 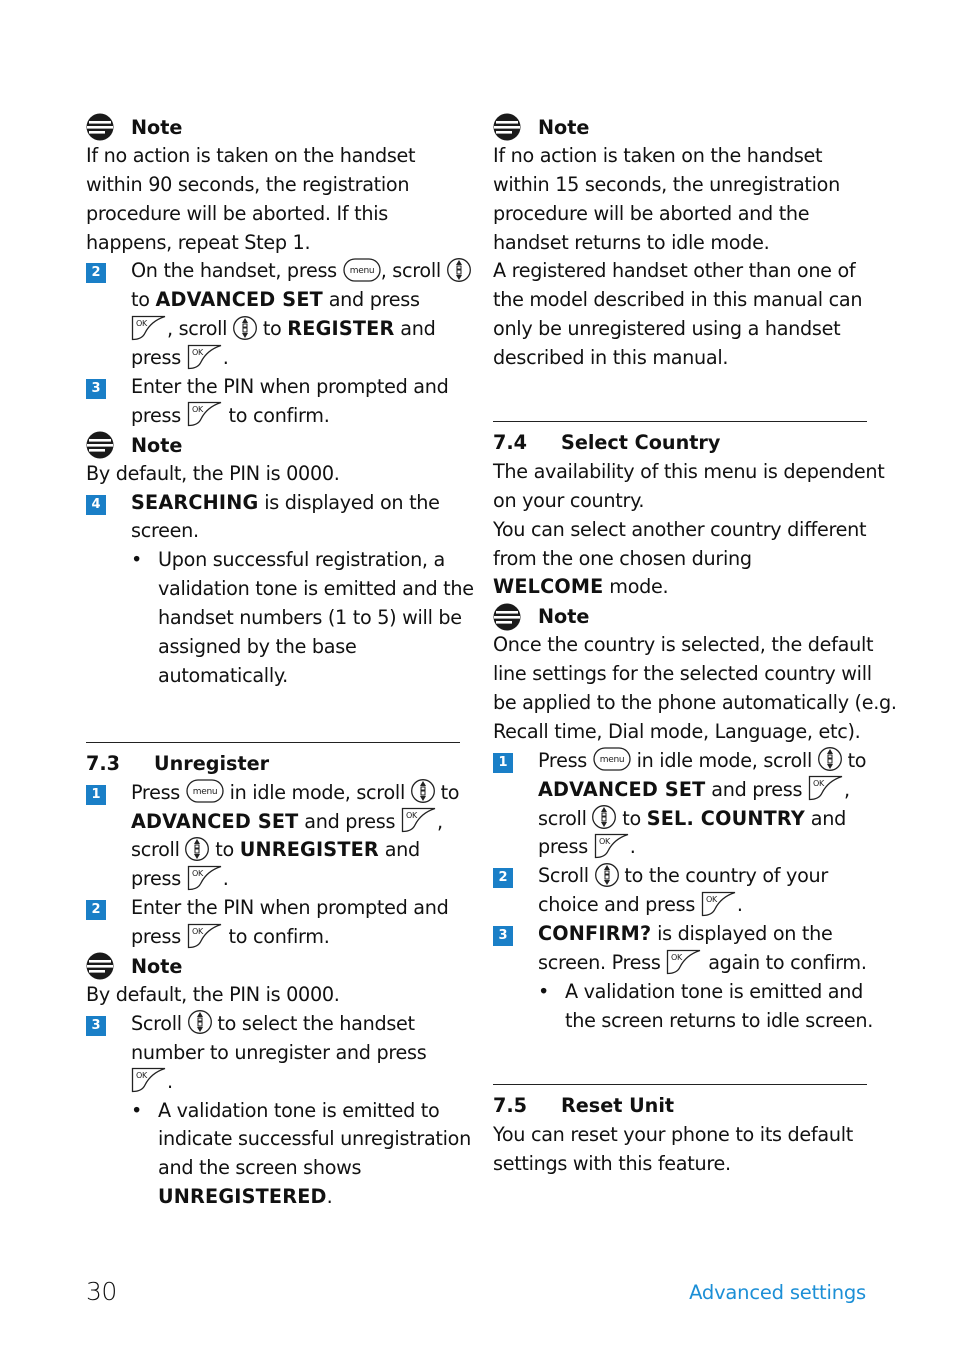 What do you see at coordinates (667, 329) in the screenshot?
I see `note-text: only be unregistered using a handset` at bounding box center [667, 329].